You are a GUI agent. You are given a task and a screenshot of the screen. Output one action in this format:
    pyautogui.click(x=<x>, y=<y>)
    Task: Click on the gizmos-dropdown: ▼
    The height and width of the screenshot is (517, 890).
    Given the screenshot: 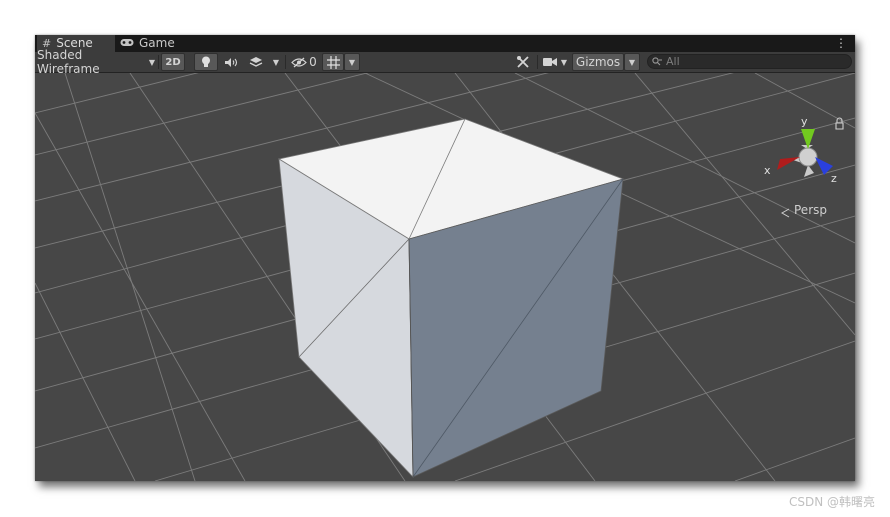 What is the action you would take?
    pyautogui.click(x=632, y=62)
    